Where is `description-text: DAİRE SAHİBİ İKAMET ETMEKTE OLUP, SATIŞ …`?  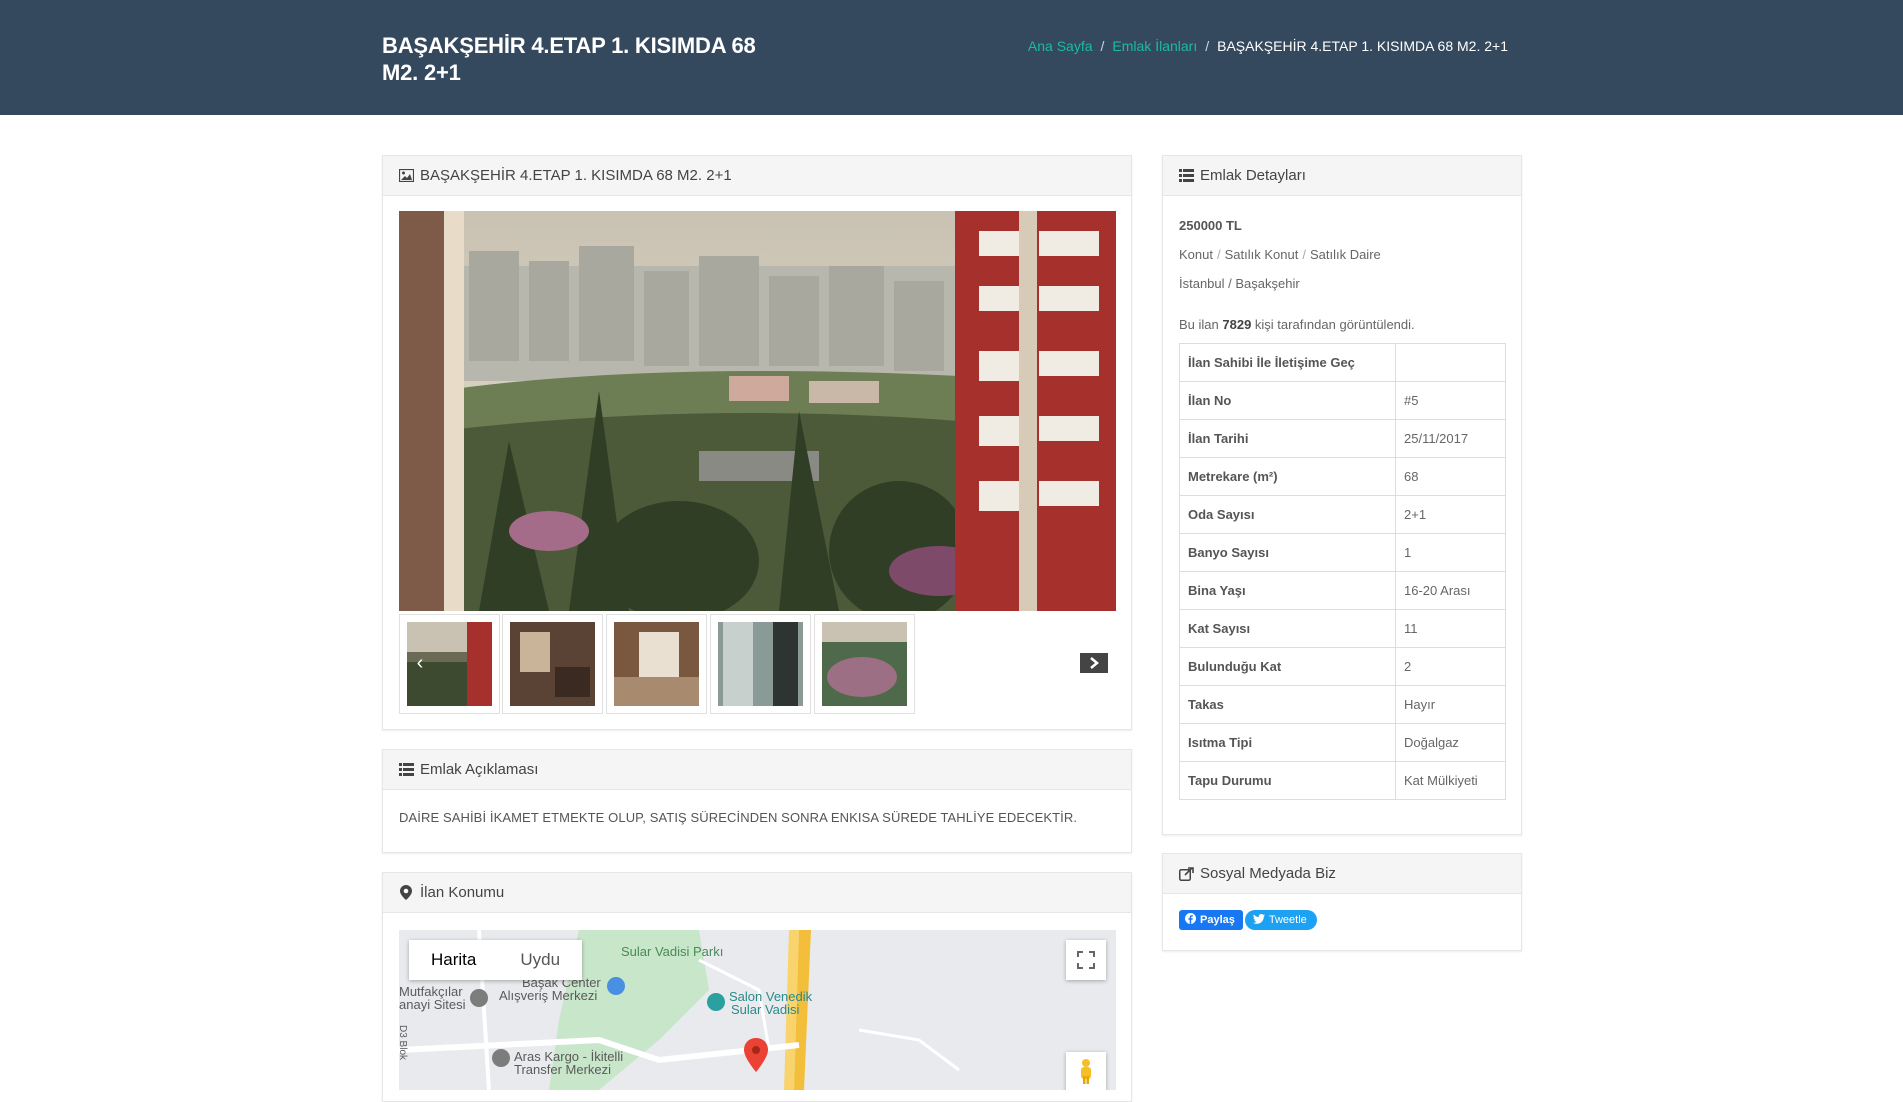
description-text: DAİRE SAHİBİ İKAMET ETMEKTE OLUP, SATIŞ … is located at coordinates (738, 817).